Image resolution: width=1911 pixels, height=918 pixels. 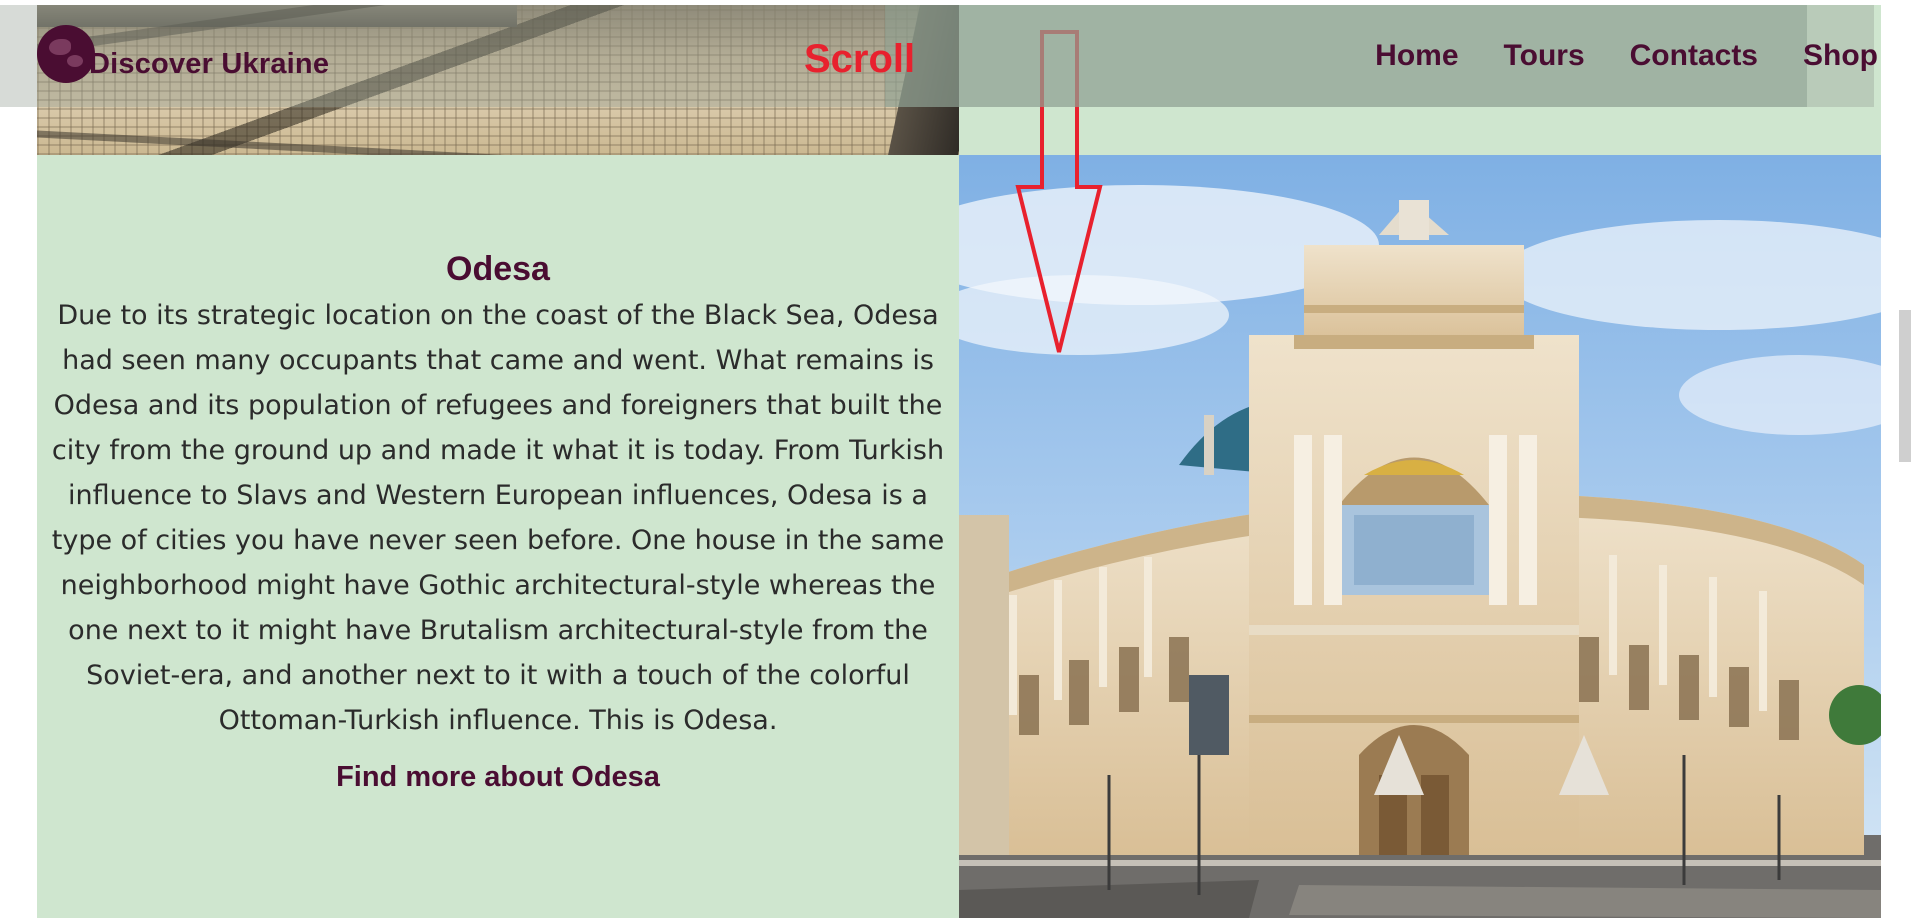 I want to click on brand-logo: Discover Ukraine, so click(x=183, y=54).